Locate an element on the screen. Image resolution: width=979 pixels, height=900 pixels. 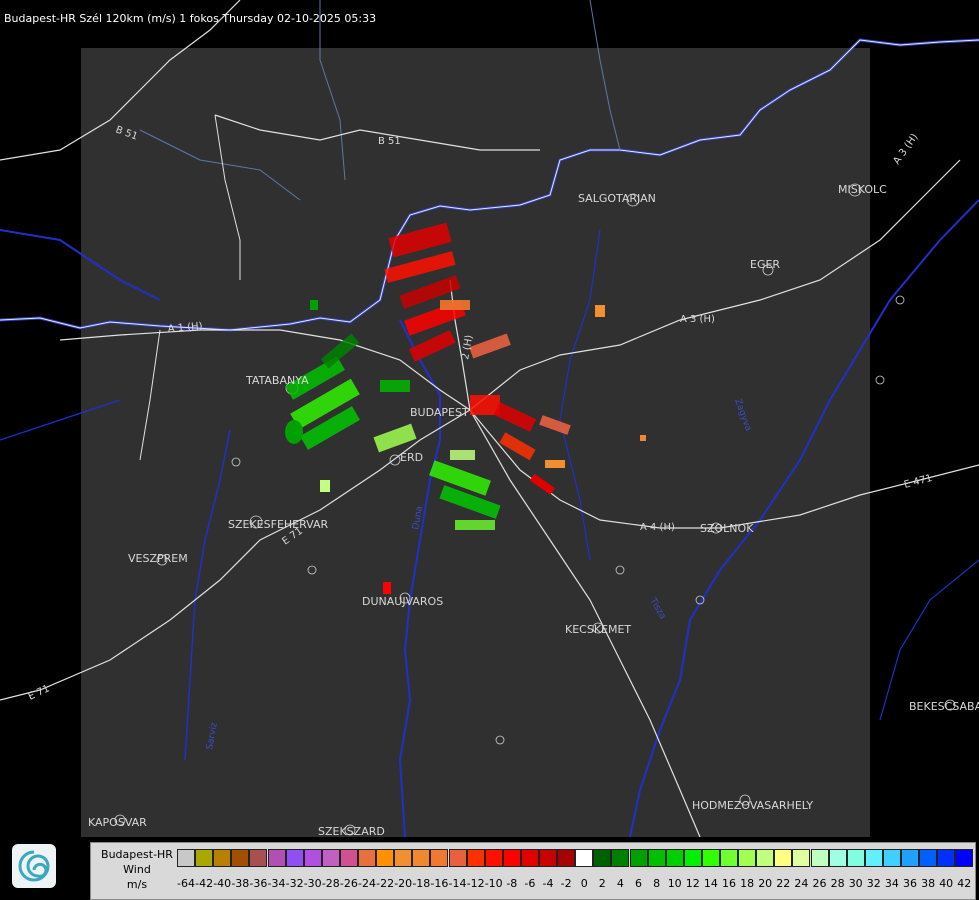
city-label-erd: ERD is located at coordinates (411, 457).